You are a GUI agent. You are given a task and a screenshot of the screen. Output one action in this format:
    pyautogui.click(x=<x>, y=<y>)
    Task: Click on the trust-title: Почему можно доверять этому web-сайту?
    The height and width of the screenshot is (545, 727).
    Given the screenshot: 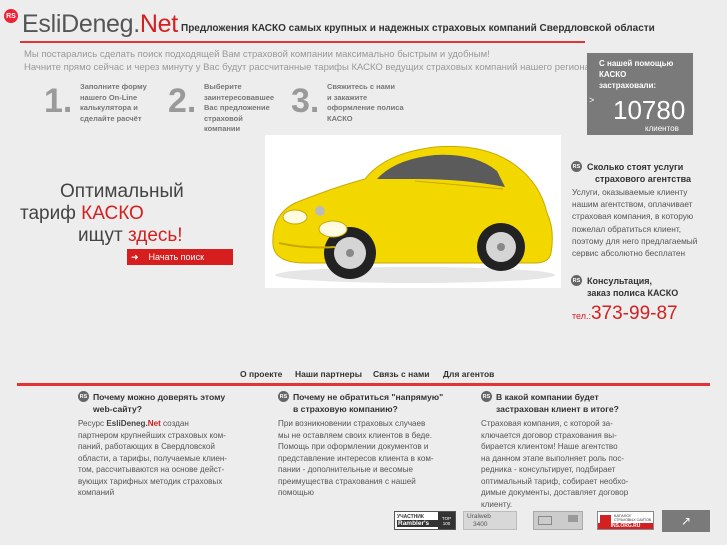 What is the action you would take?
    pyautogui.click(x=159, y=403)
    